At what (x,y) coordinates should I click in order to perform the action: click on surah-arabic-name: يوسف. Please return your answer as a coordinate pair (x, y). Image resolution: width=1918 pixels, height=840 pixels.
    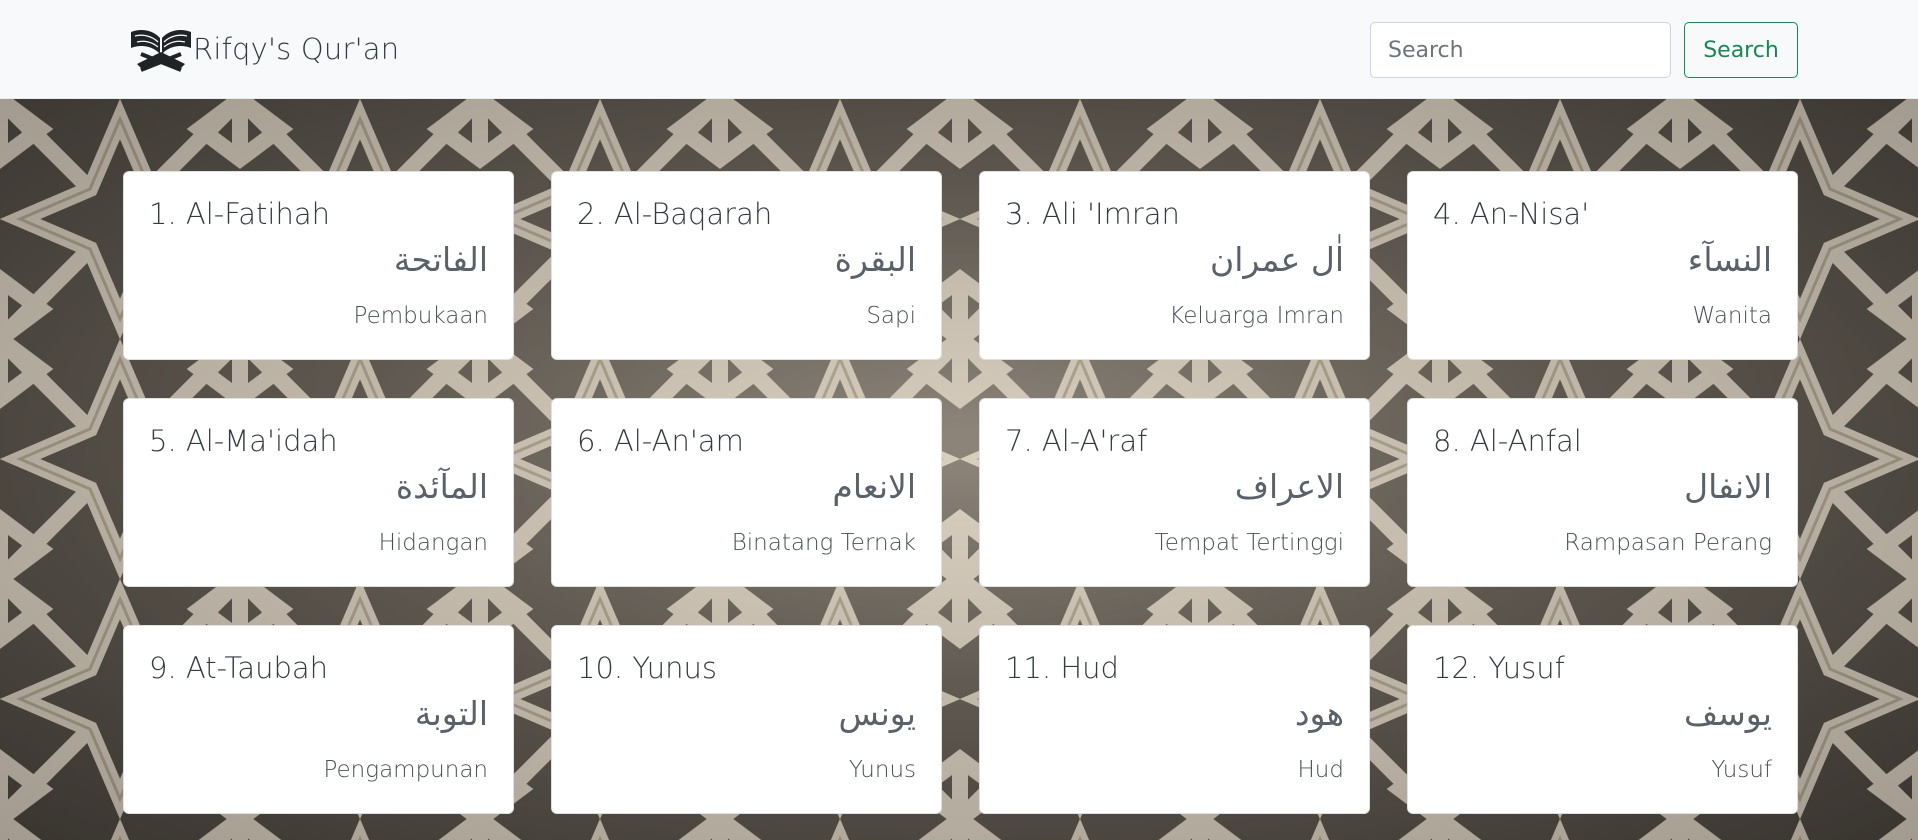
    Looking at the image, I should click on (1727, 713).